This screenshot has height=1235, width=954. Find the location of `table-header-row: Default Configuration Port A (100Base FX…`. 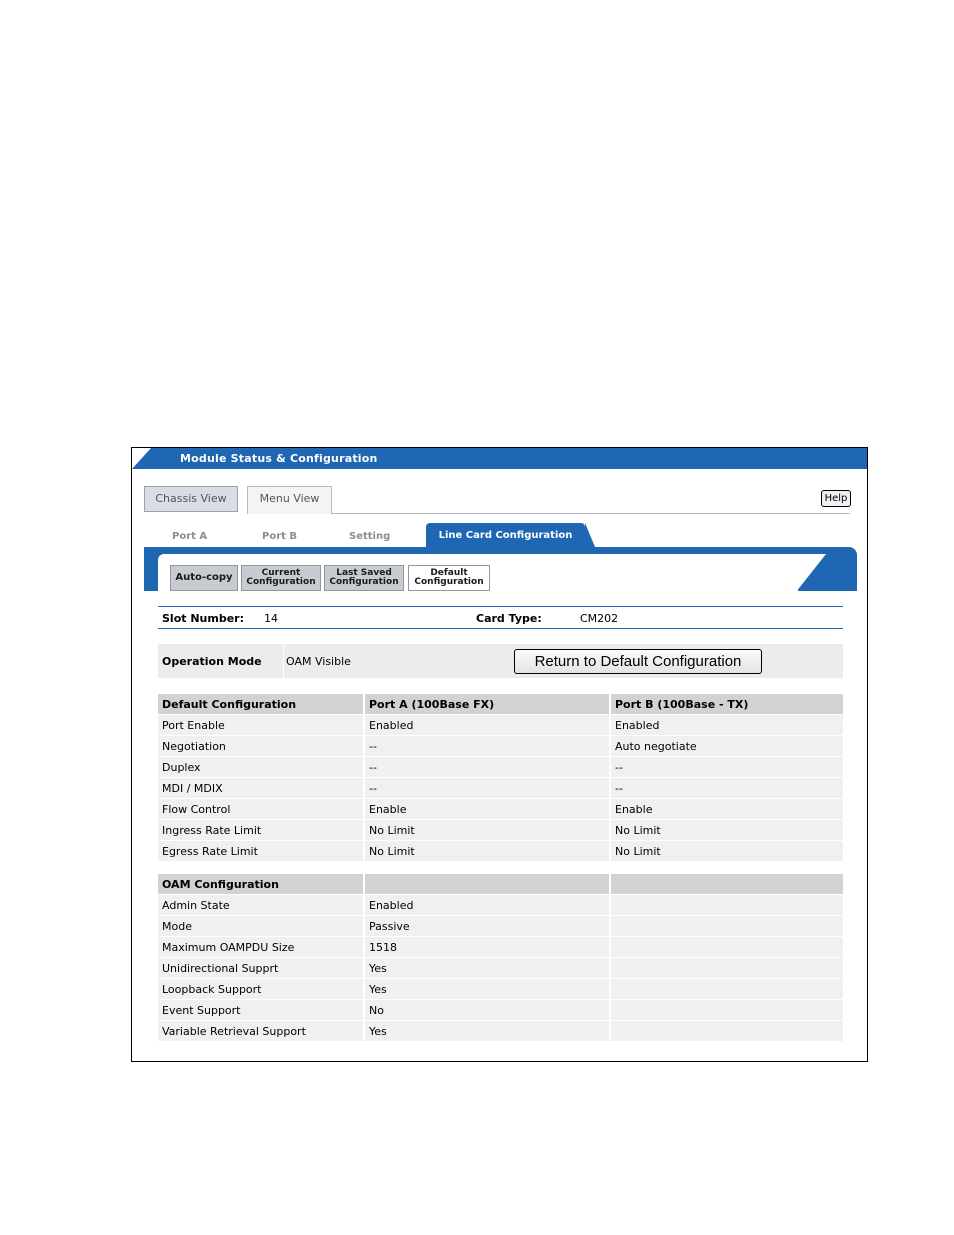

table-header-row: Default Configuration Port A (100Base FX… is located at coordinates (500, 704).